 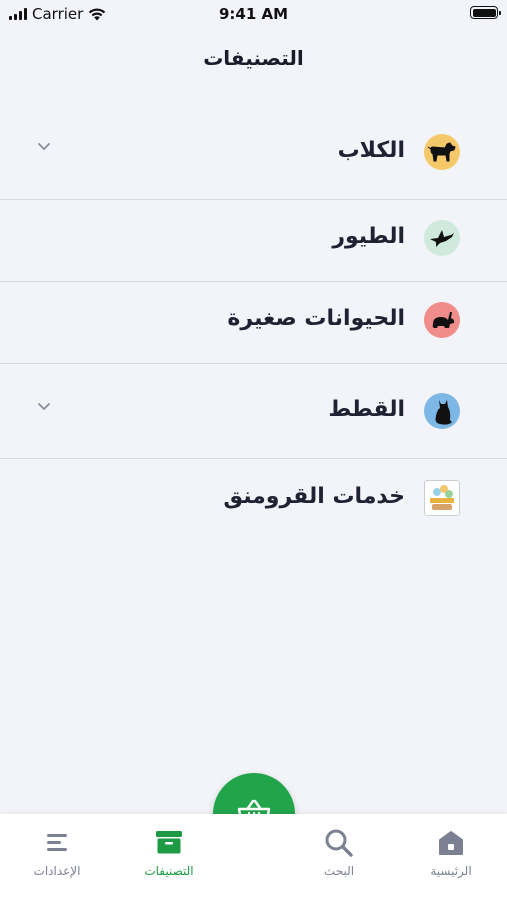 What do you see at coordinates (366, 409) in the screenshot?
I see `category-label: القطط` at bounding box center [366, 409].